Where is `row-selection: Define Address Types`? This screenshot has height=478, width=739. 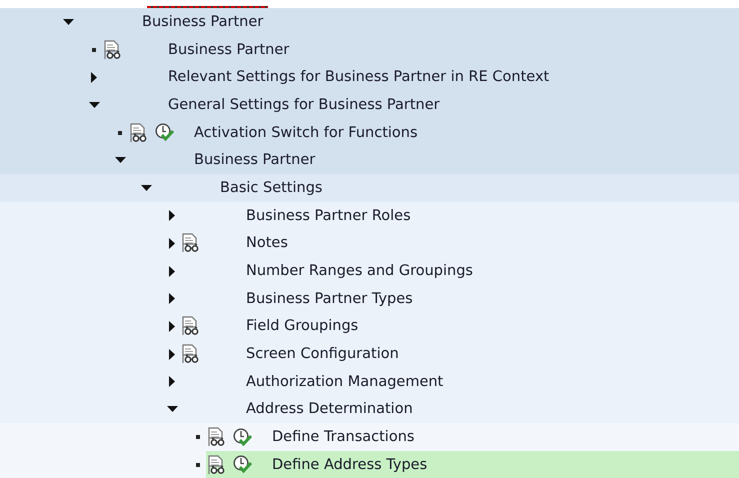
row-selection: Define Address Types is located at coordinates (472, 464).